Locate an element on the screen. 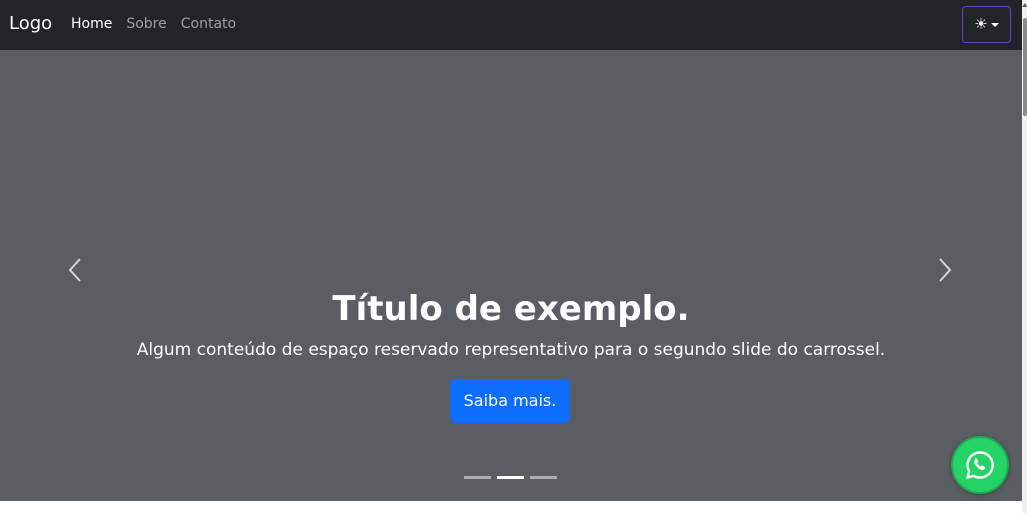 The image size is (1027, 513). scroll-up-arrow-icon is located at coordinates (1024, 5).